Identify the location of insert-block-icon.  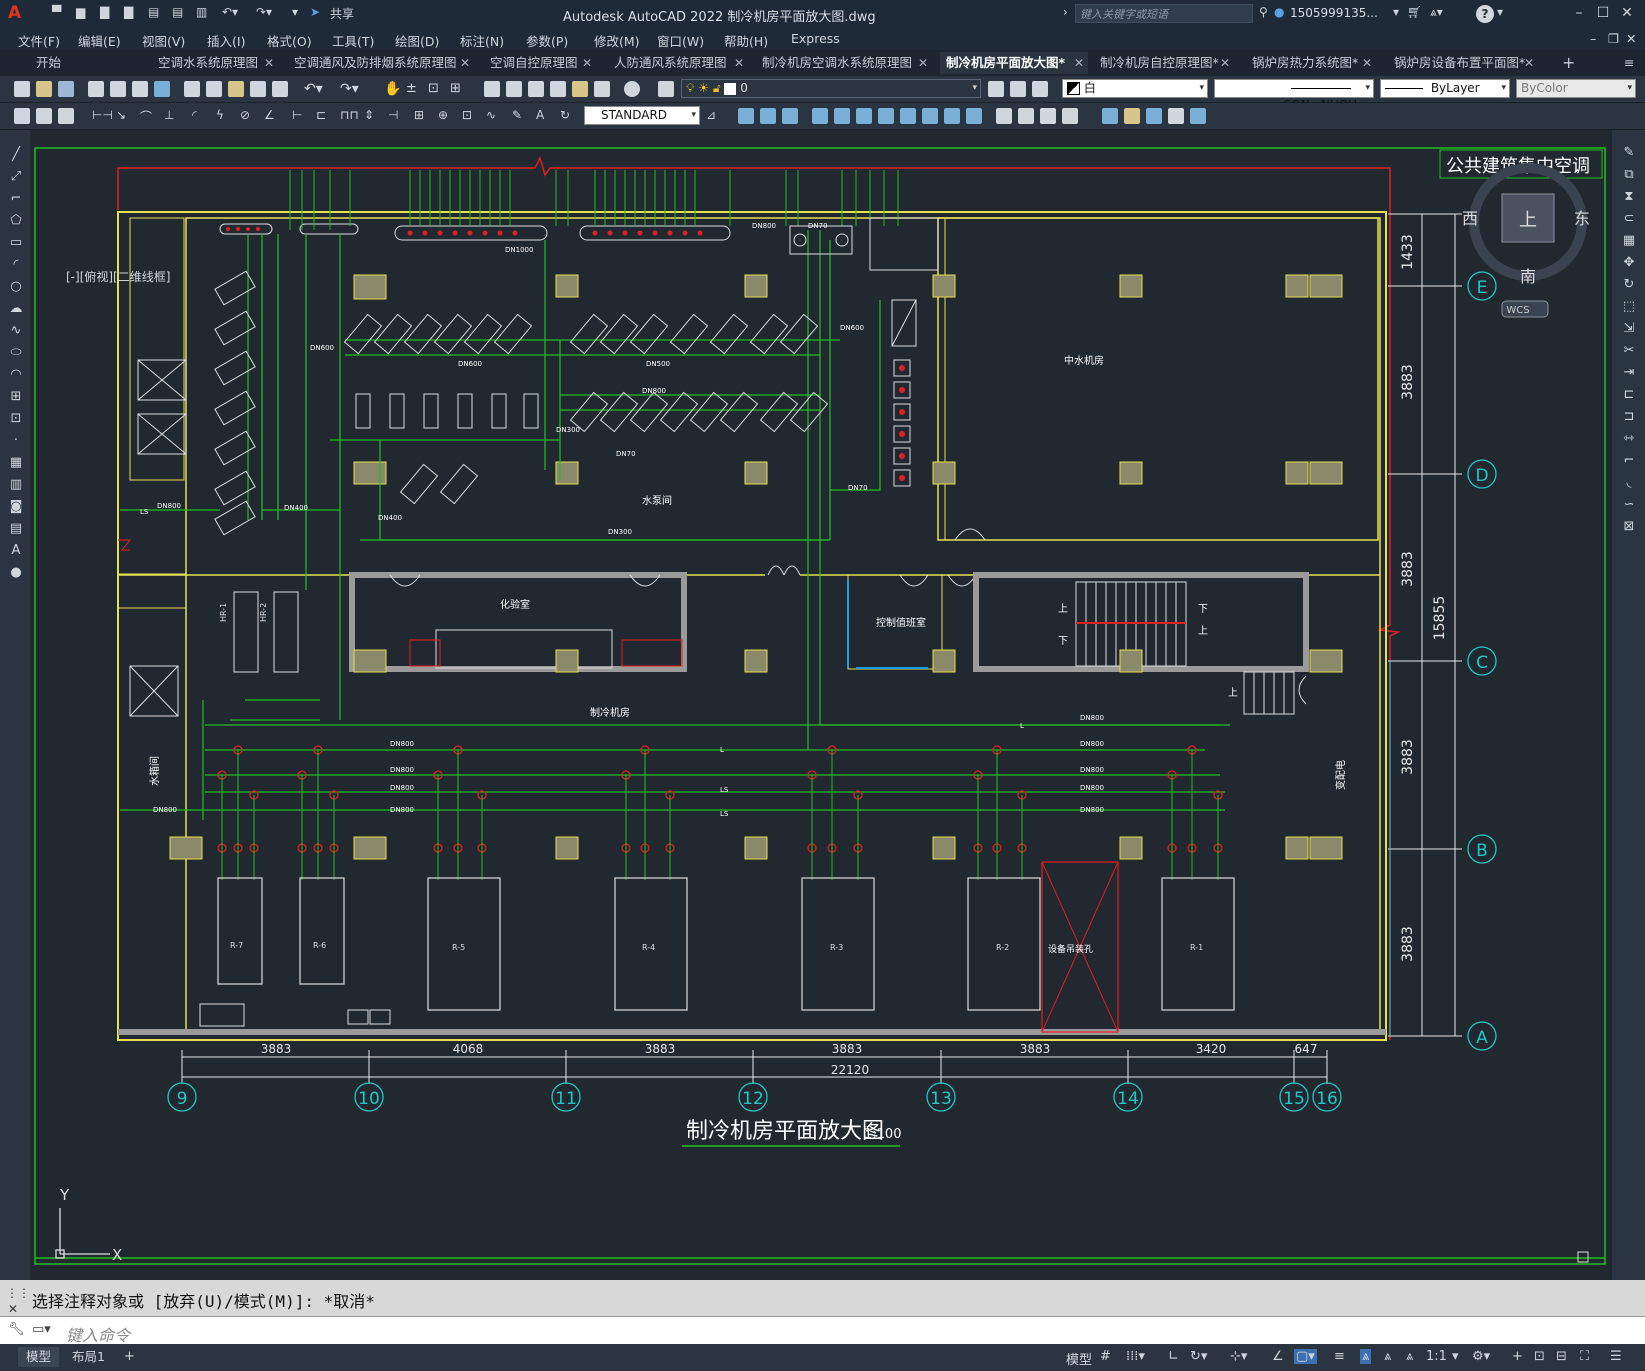
(22, 116).